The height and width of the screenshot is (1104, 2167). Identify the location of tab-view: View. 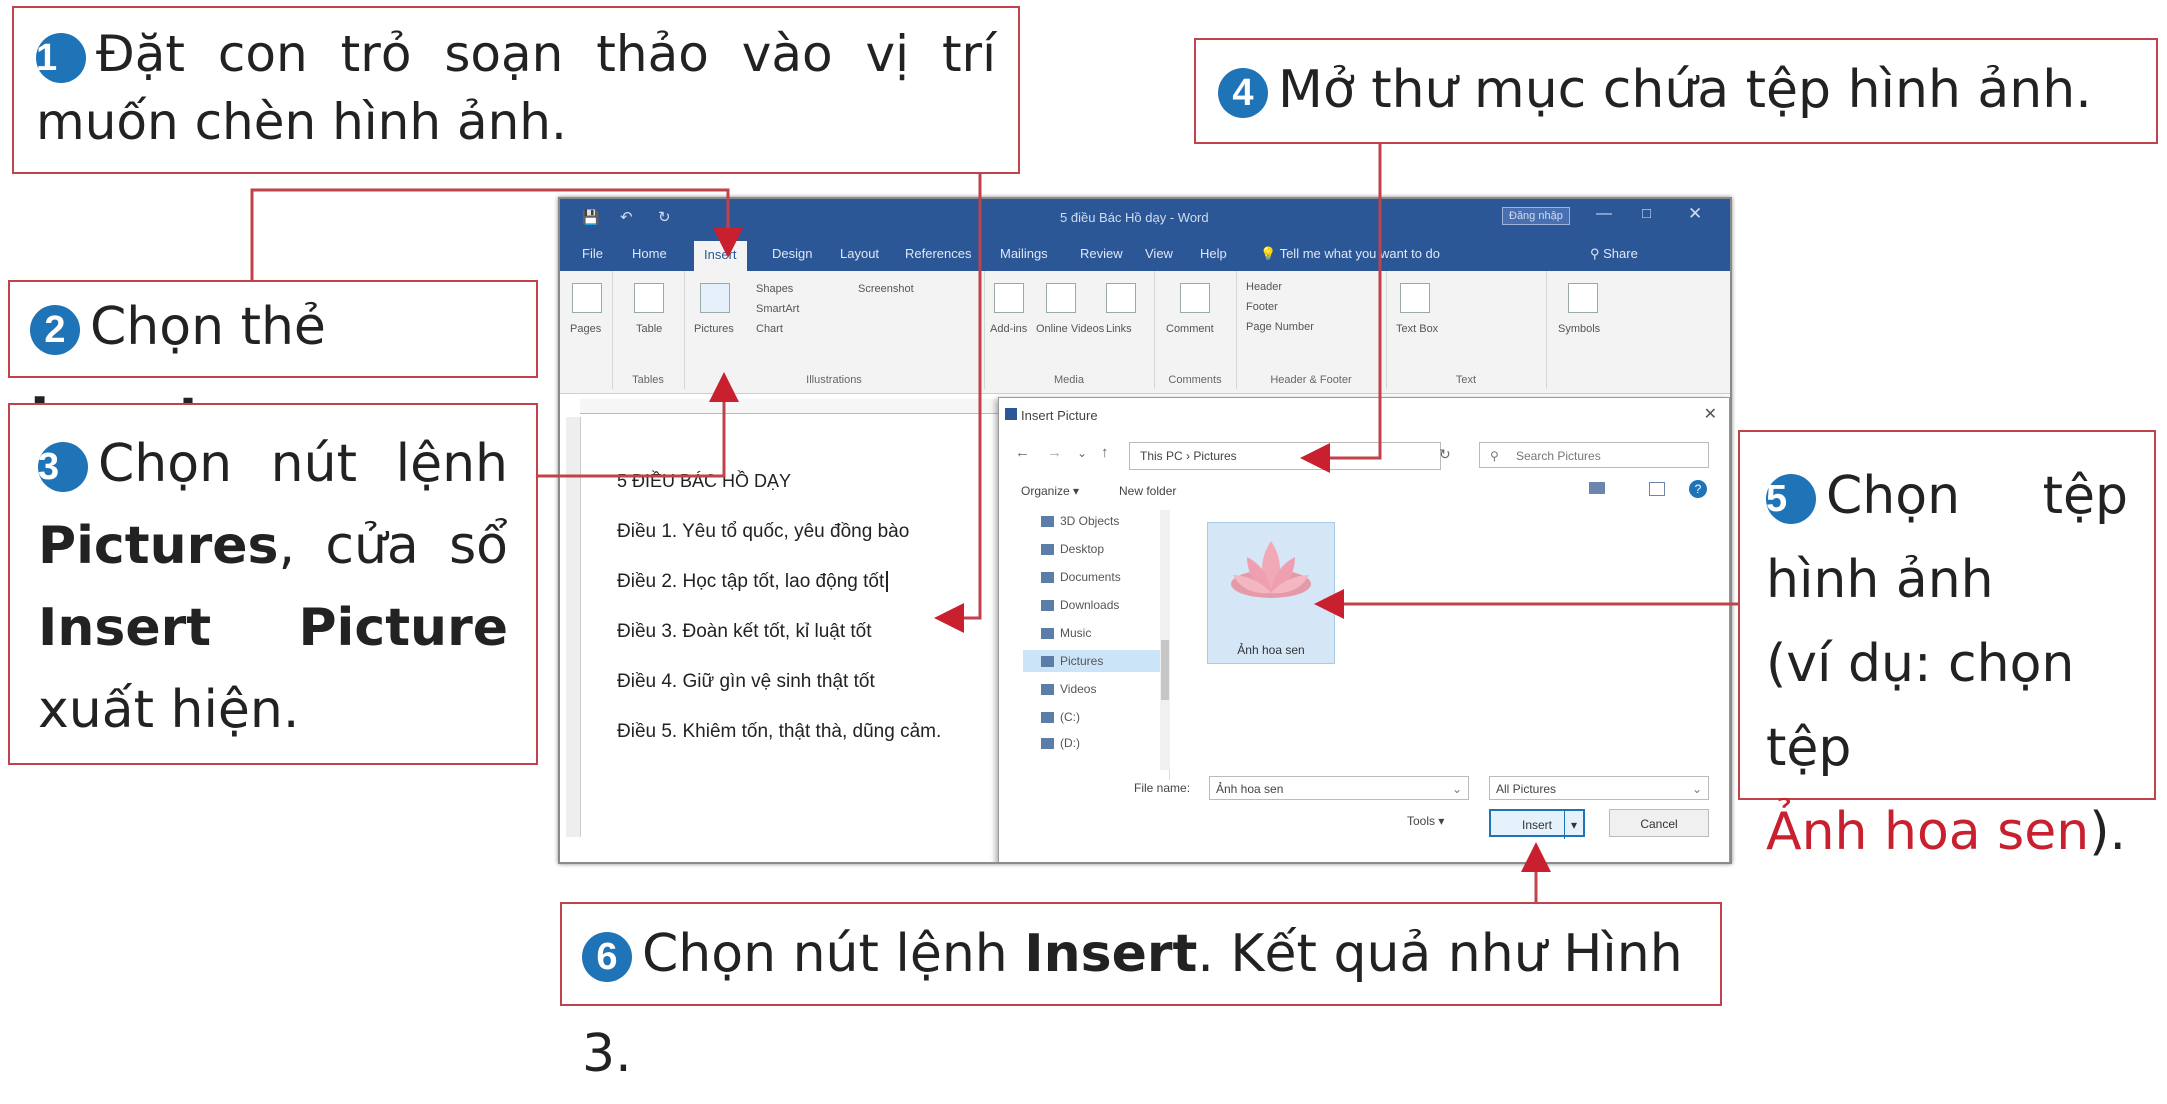
(1159, 253).